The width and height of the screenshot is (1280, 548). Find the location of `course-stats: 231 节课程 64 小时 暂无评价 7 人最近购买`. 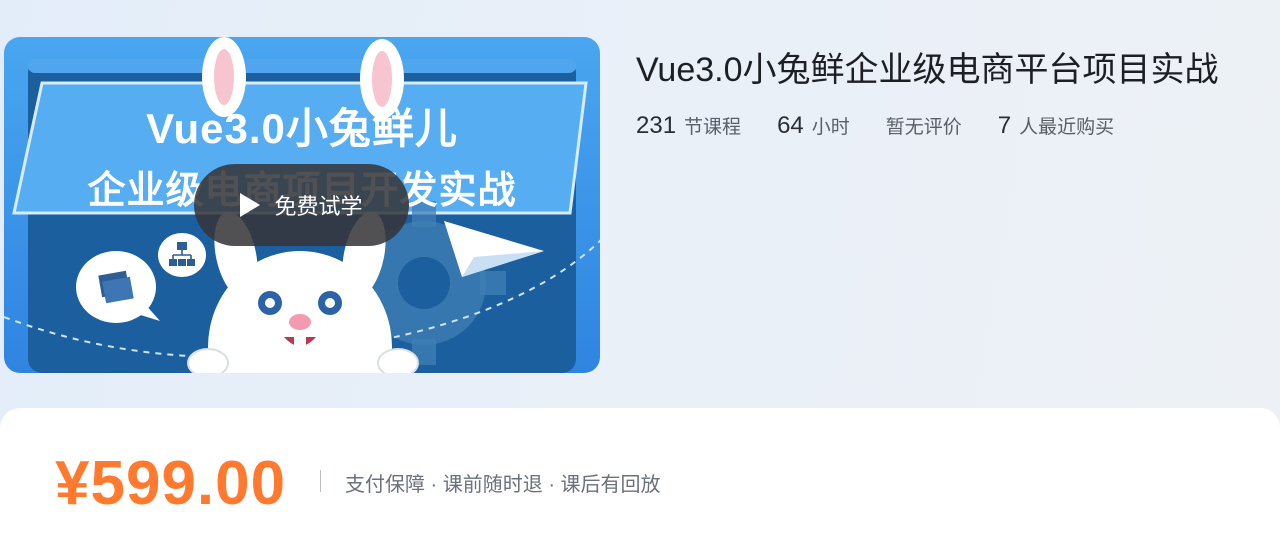

course-stats: 231 节课程 64 小时 暂无评价 7 人最近购买 is located at coordinates (893, 126).